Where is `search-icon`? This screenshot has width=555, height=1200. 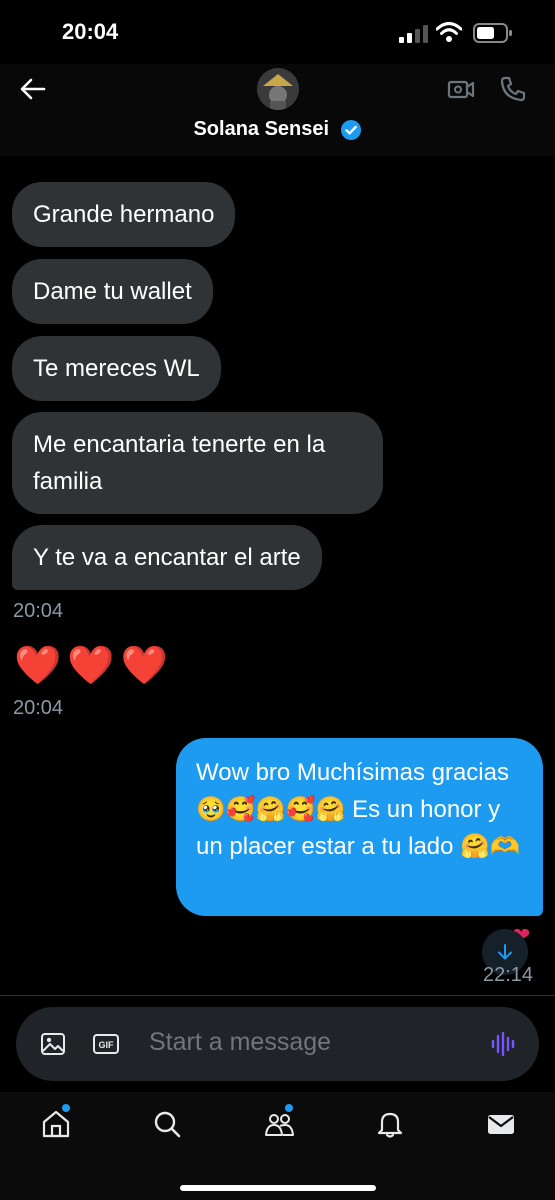 search-icon is located at coordinates (167, 1124).